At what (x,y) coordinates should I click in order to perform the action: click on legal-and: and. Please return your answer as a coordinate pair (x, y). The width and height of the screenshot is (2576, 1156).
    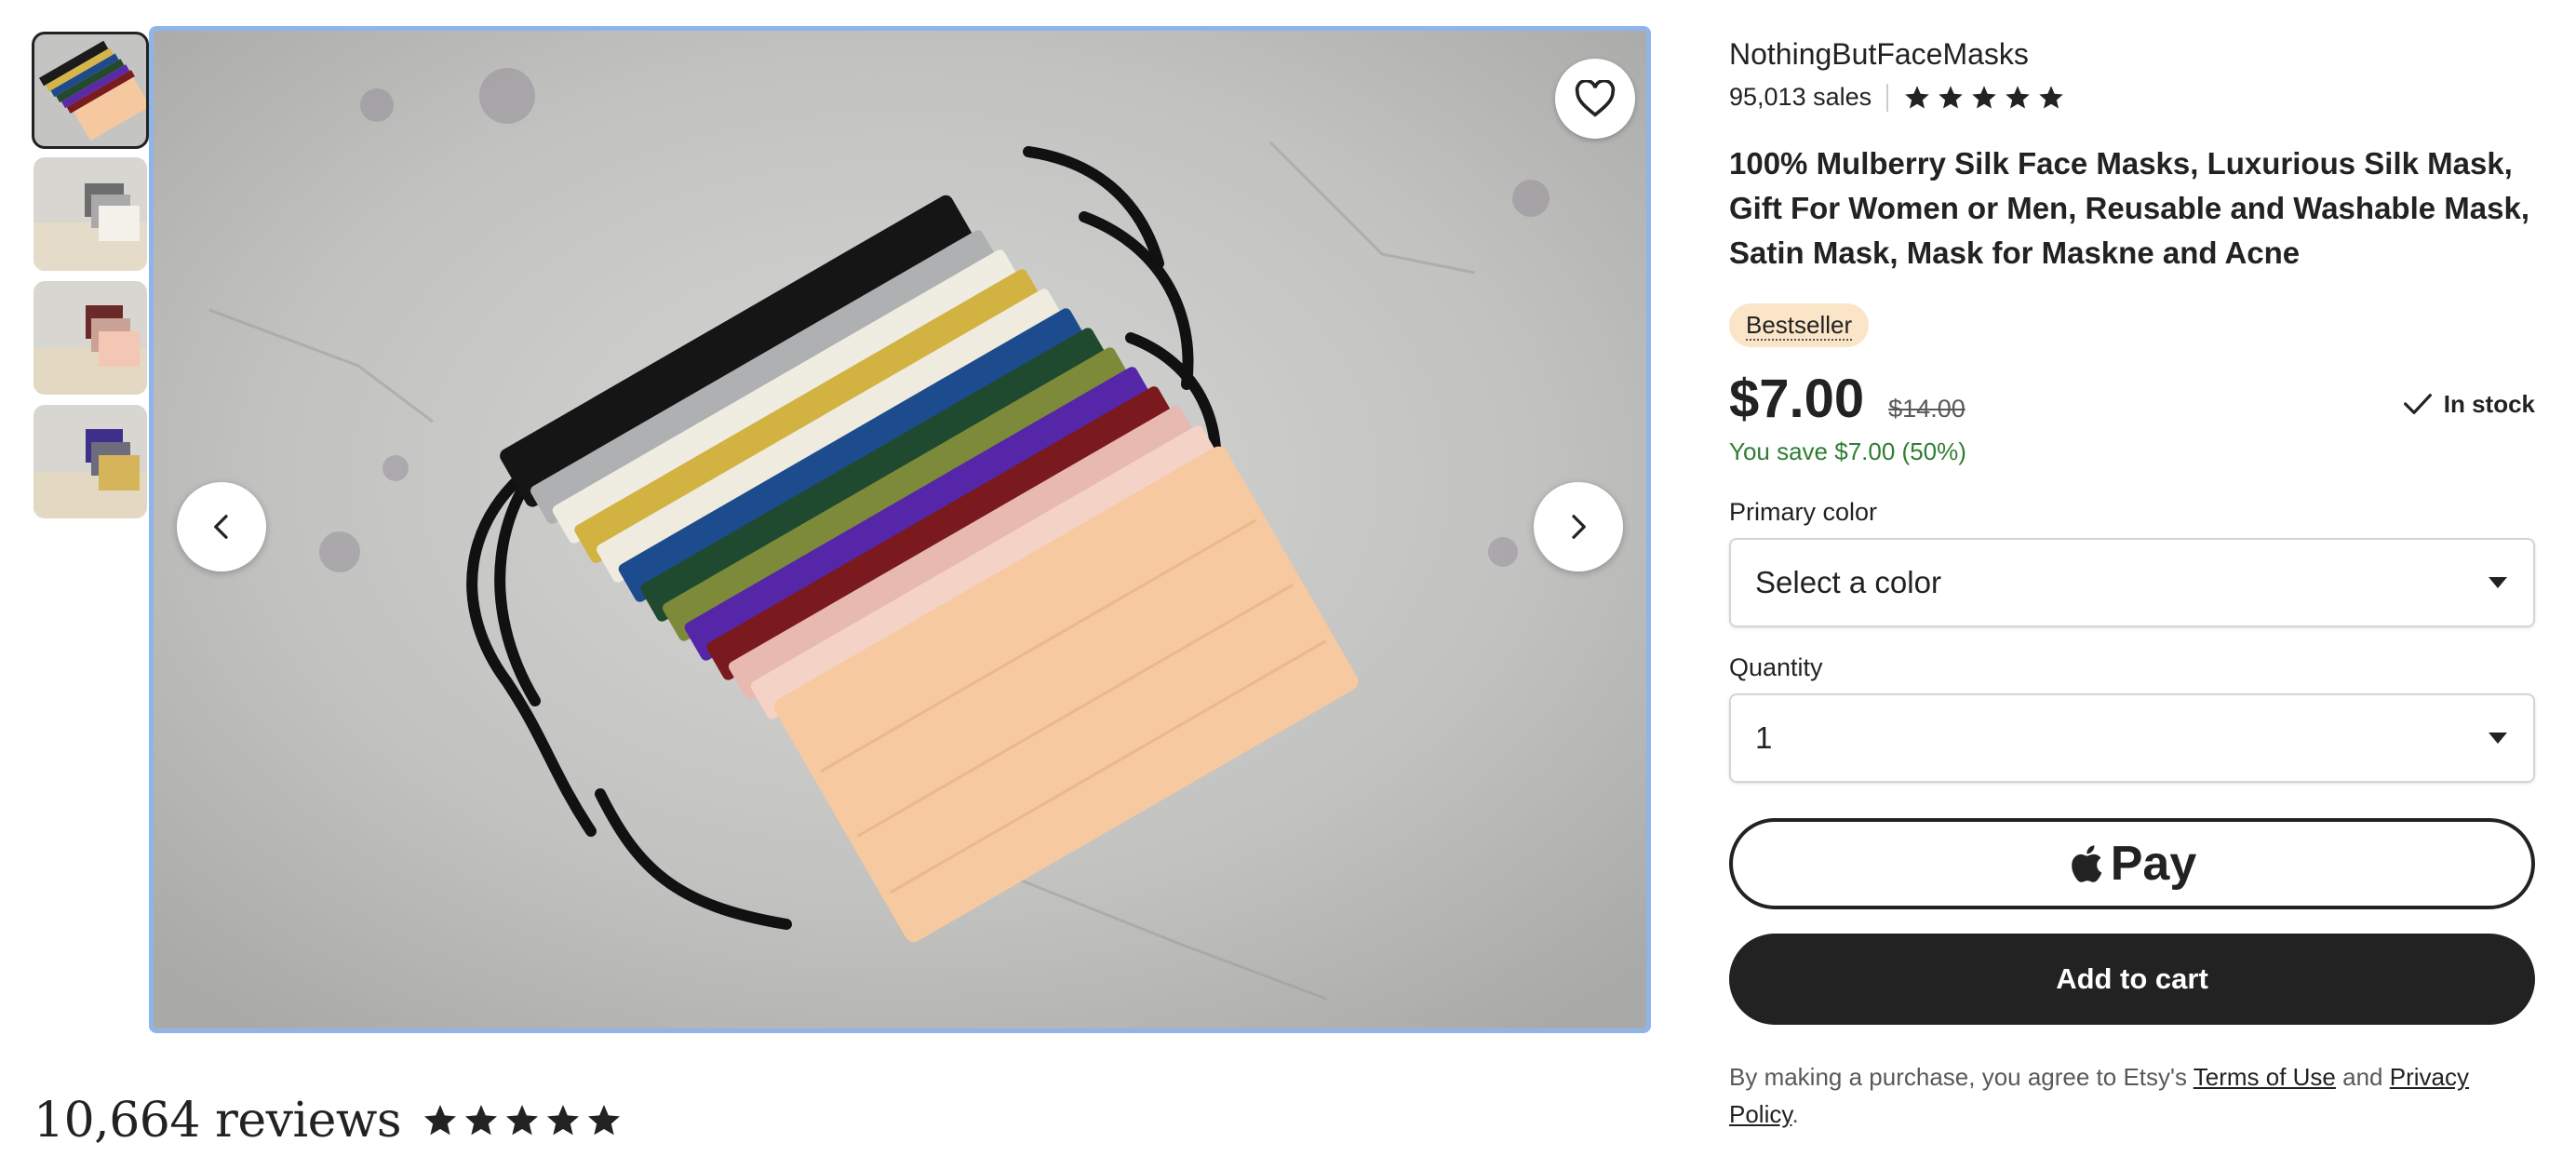
    Looking at the image, I should click on (2362, 1077).